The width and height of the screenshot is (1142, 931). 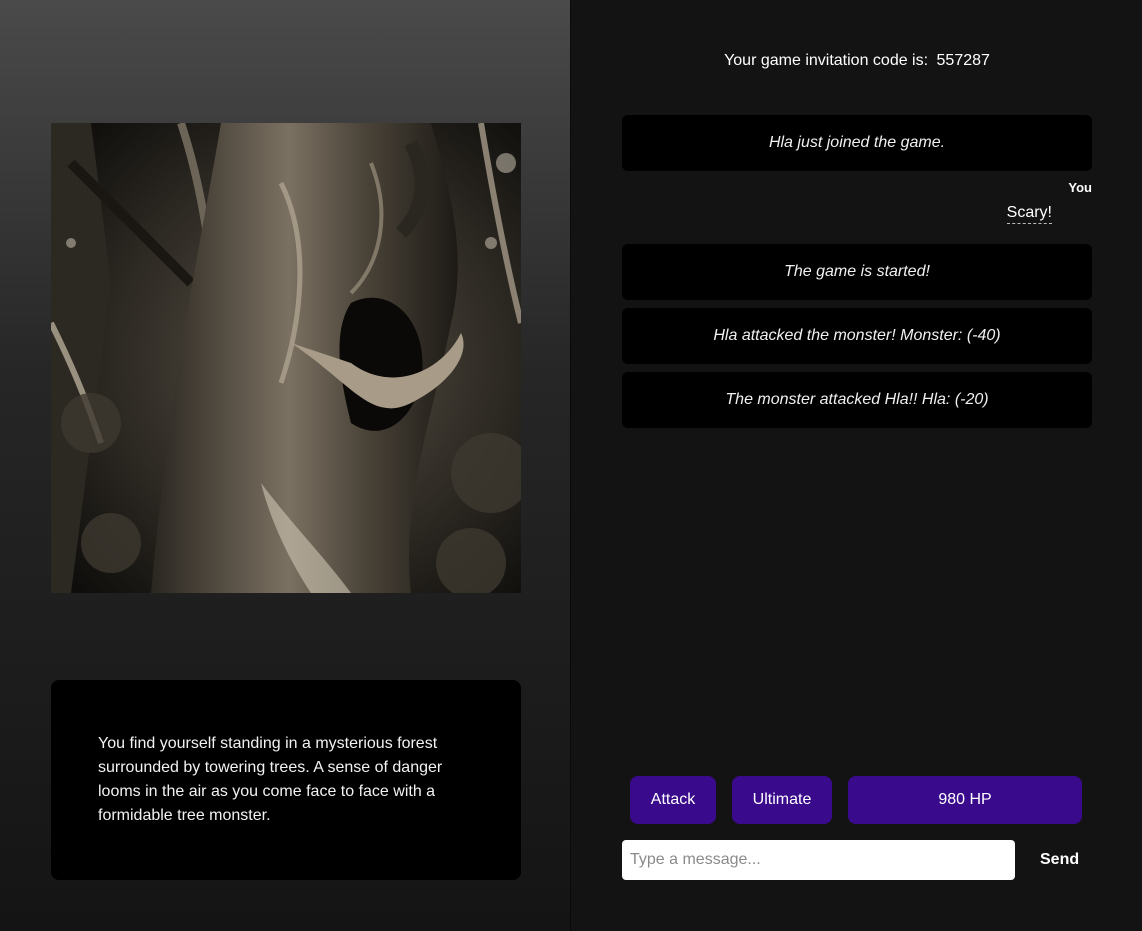 I want to click on system-message-text: The game is started!, so click(x=857, y=271).